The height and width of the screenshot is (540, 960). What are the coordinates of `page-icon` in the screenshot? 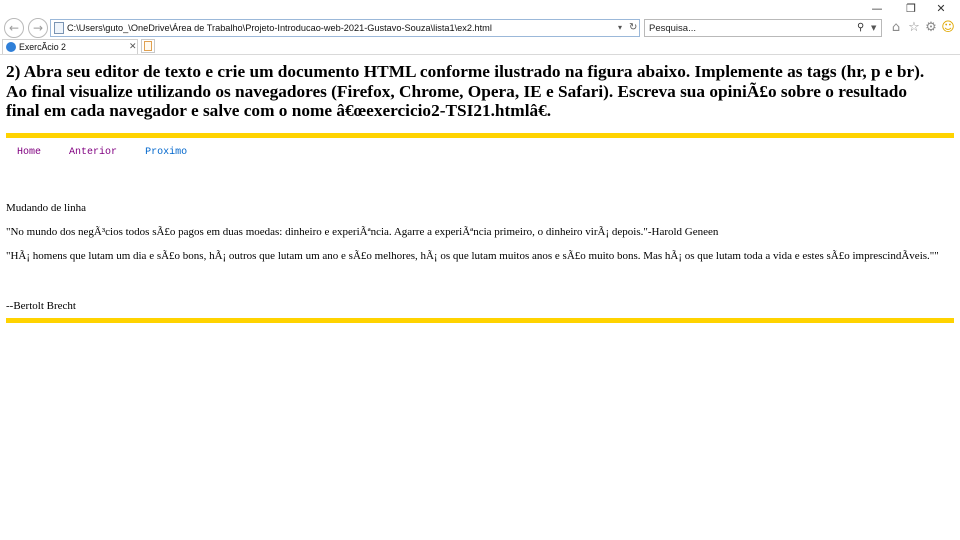 It's located at (59, 28).